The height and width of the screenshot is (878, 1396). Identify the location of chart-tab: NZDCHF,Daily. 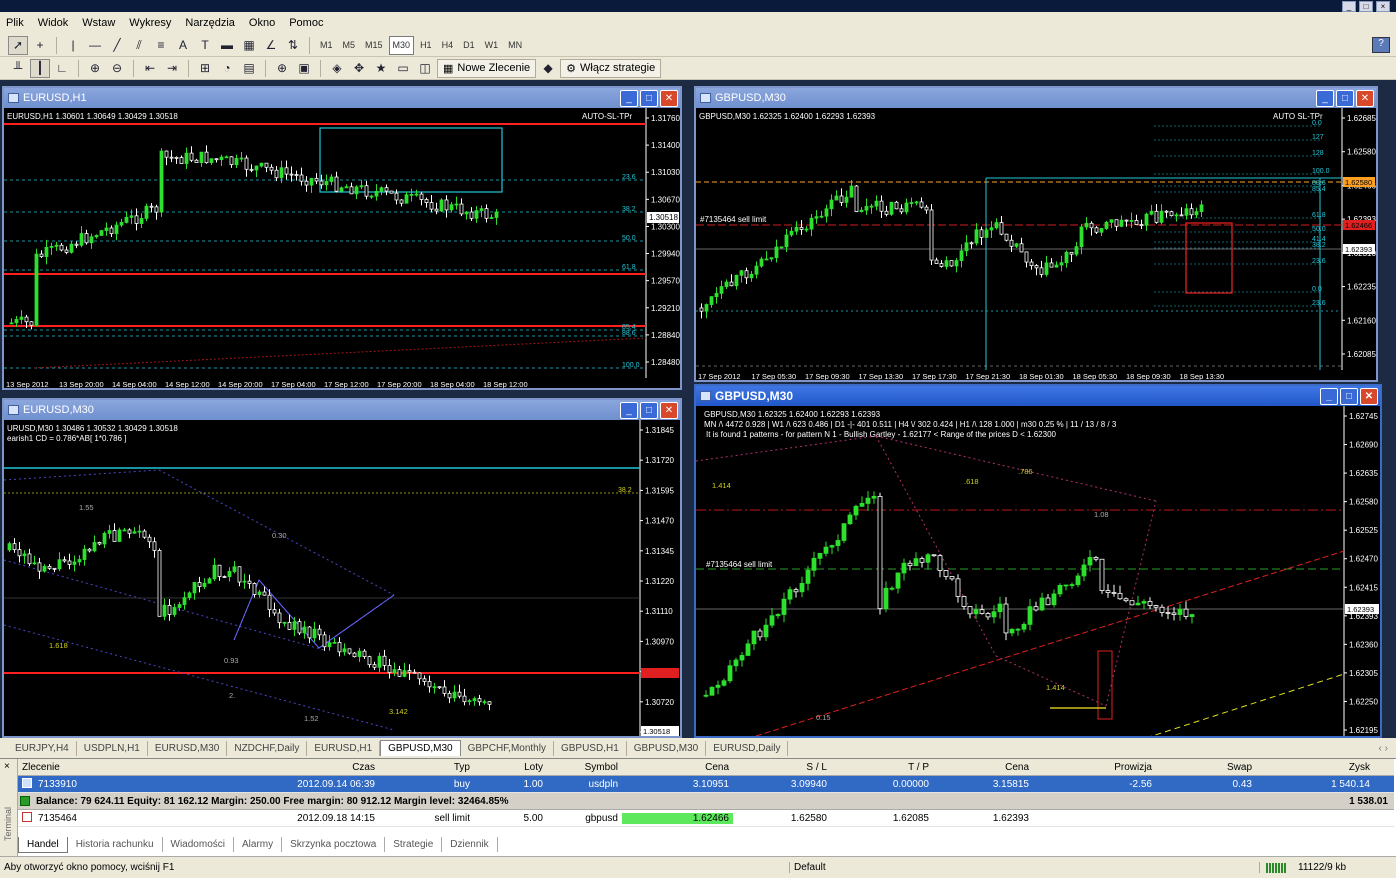
(267, 748).